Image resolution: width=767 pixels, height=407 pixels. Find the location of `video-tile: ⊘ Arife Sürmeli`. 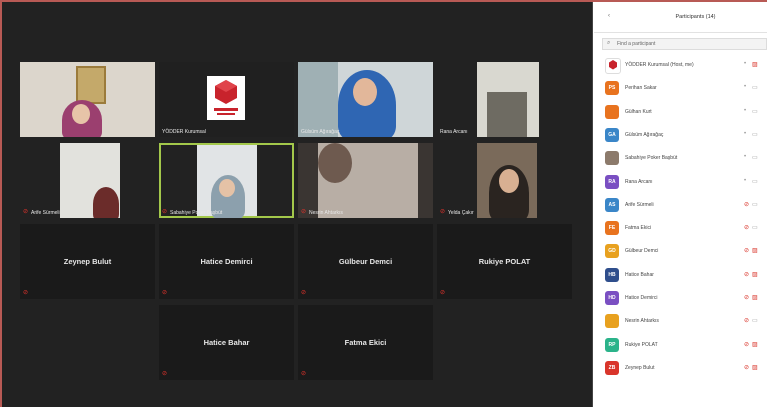

video-tile: ⊘ Arife Sürmeli is located at coordinates (87, 180).